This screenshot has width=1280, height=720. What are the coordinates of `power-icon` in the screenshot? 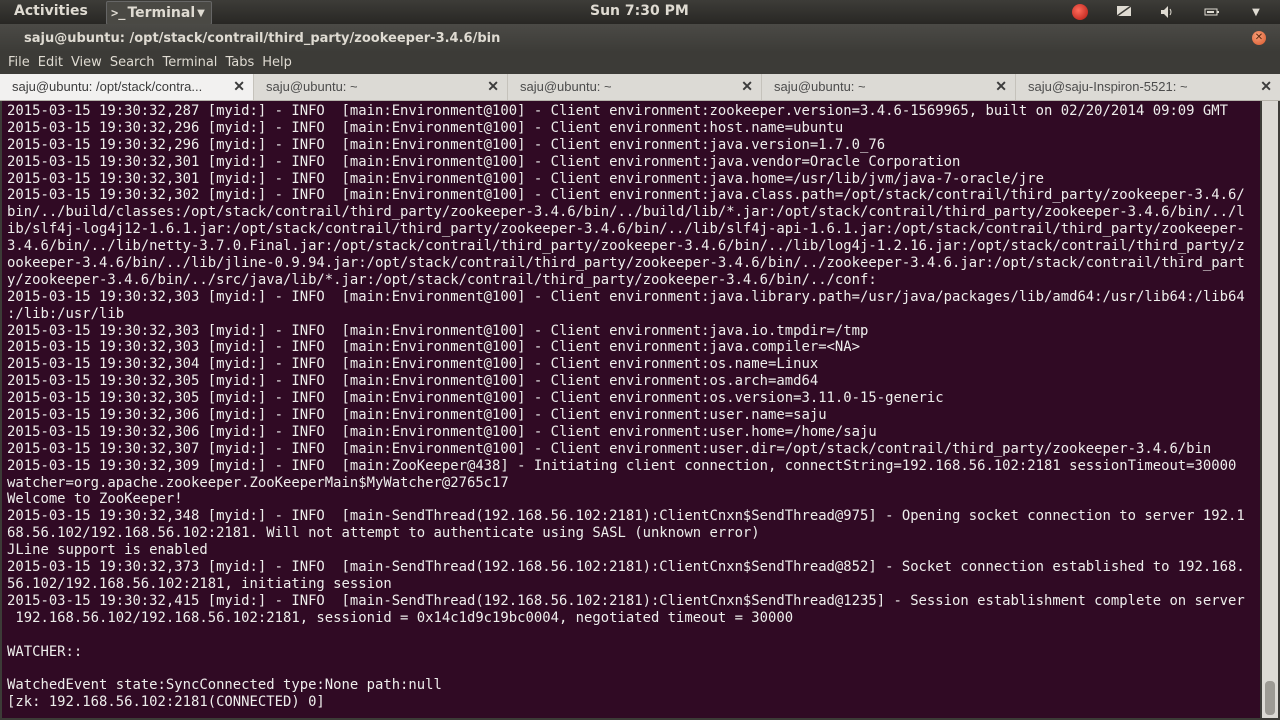 It's located at (1212, 12).